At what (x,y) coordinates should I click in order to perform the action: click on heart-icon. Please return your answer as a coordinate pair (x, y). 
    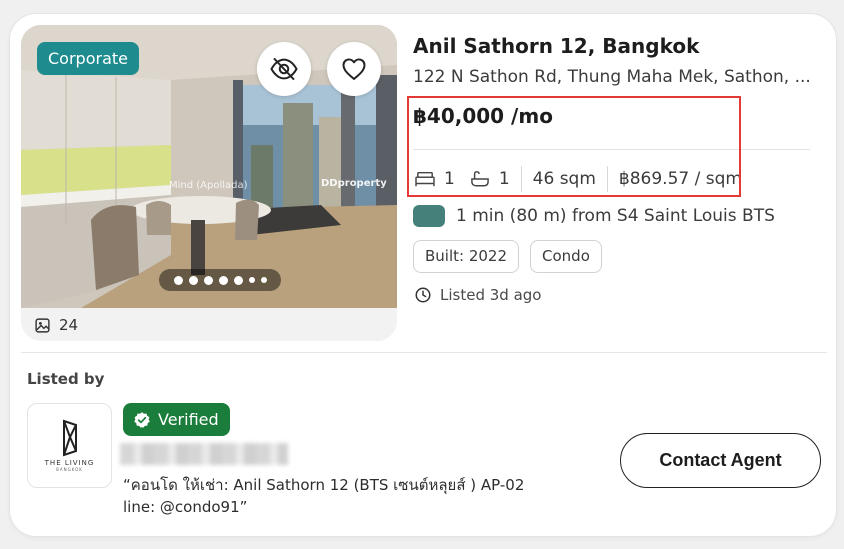
    Looking at the image, I should click on (354, 69).